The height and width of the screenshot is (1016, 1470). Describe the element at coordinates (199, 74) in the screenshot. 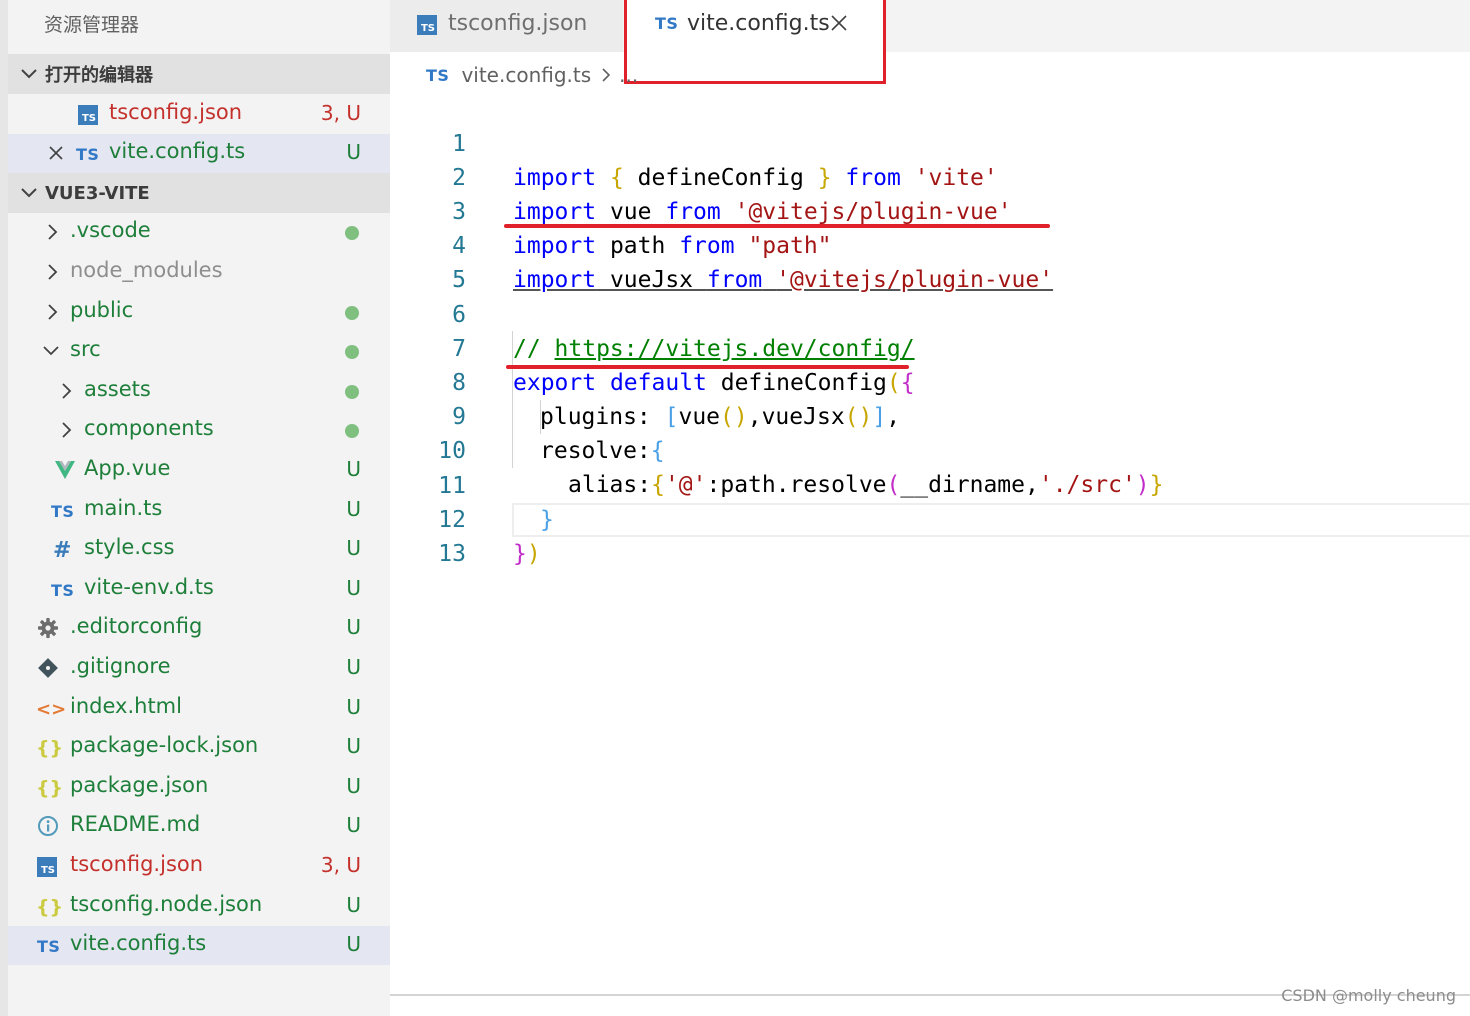

I see `open-editors-header: 打开的编辑器` at that location.